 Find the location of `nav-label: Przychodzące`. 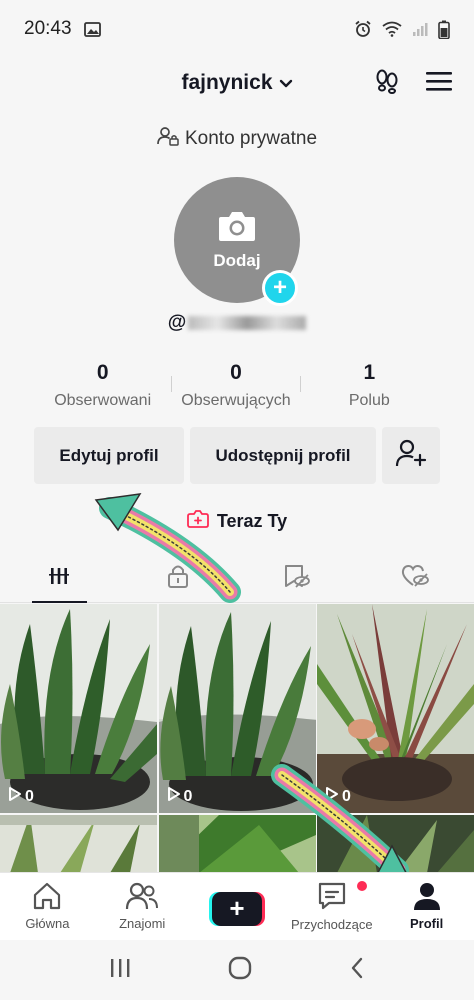

nav-label: Przychodzące is located at coordinates (331, 924).